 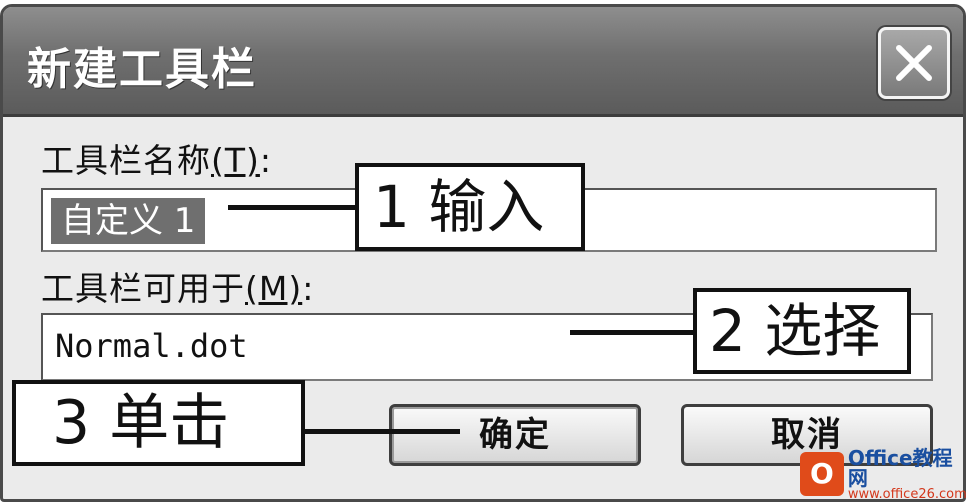 What do you see at coordinates (128, 221) in the screenshot?
I see `toolbar-name-value: 自定义 1` at bounding box center [128, 221].